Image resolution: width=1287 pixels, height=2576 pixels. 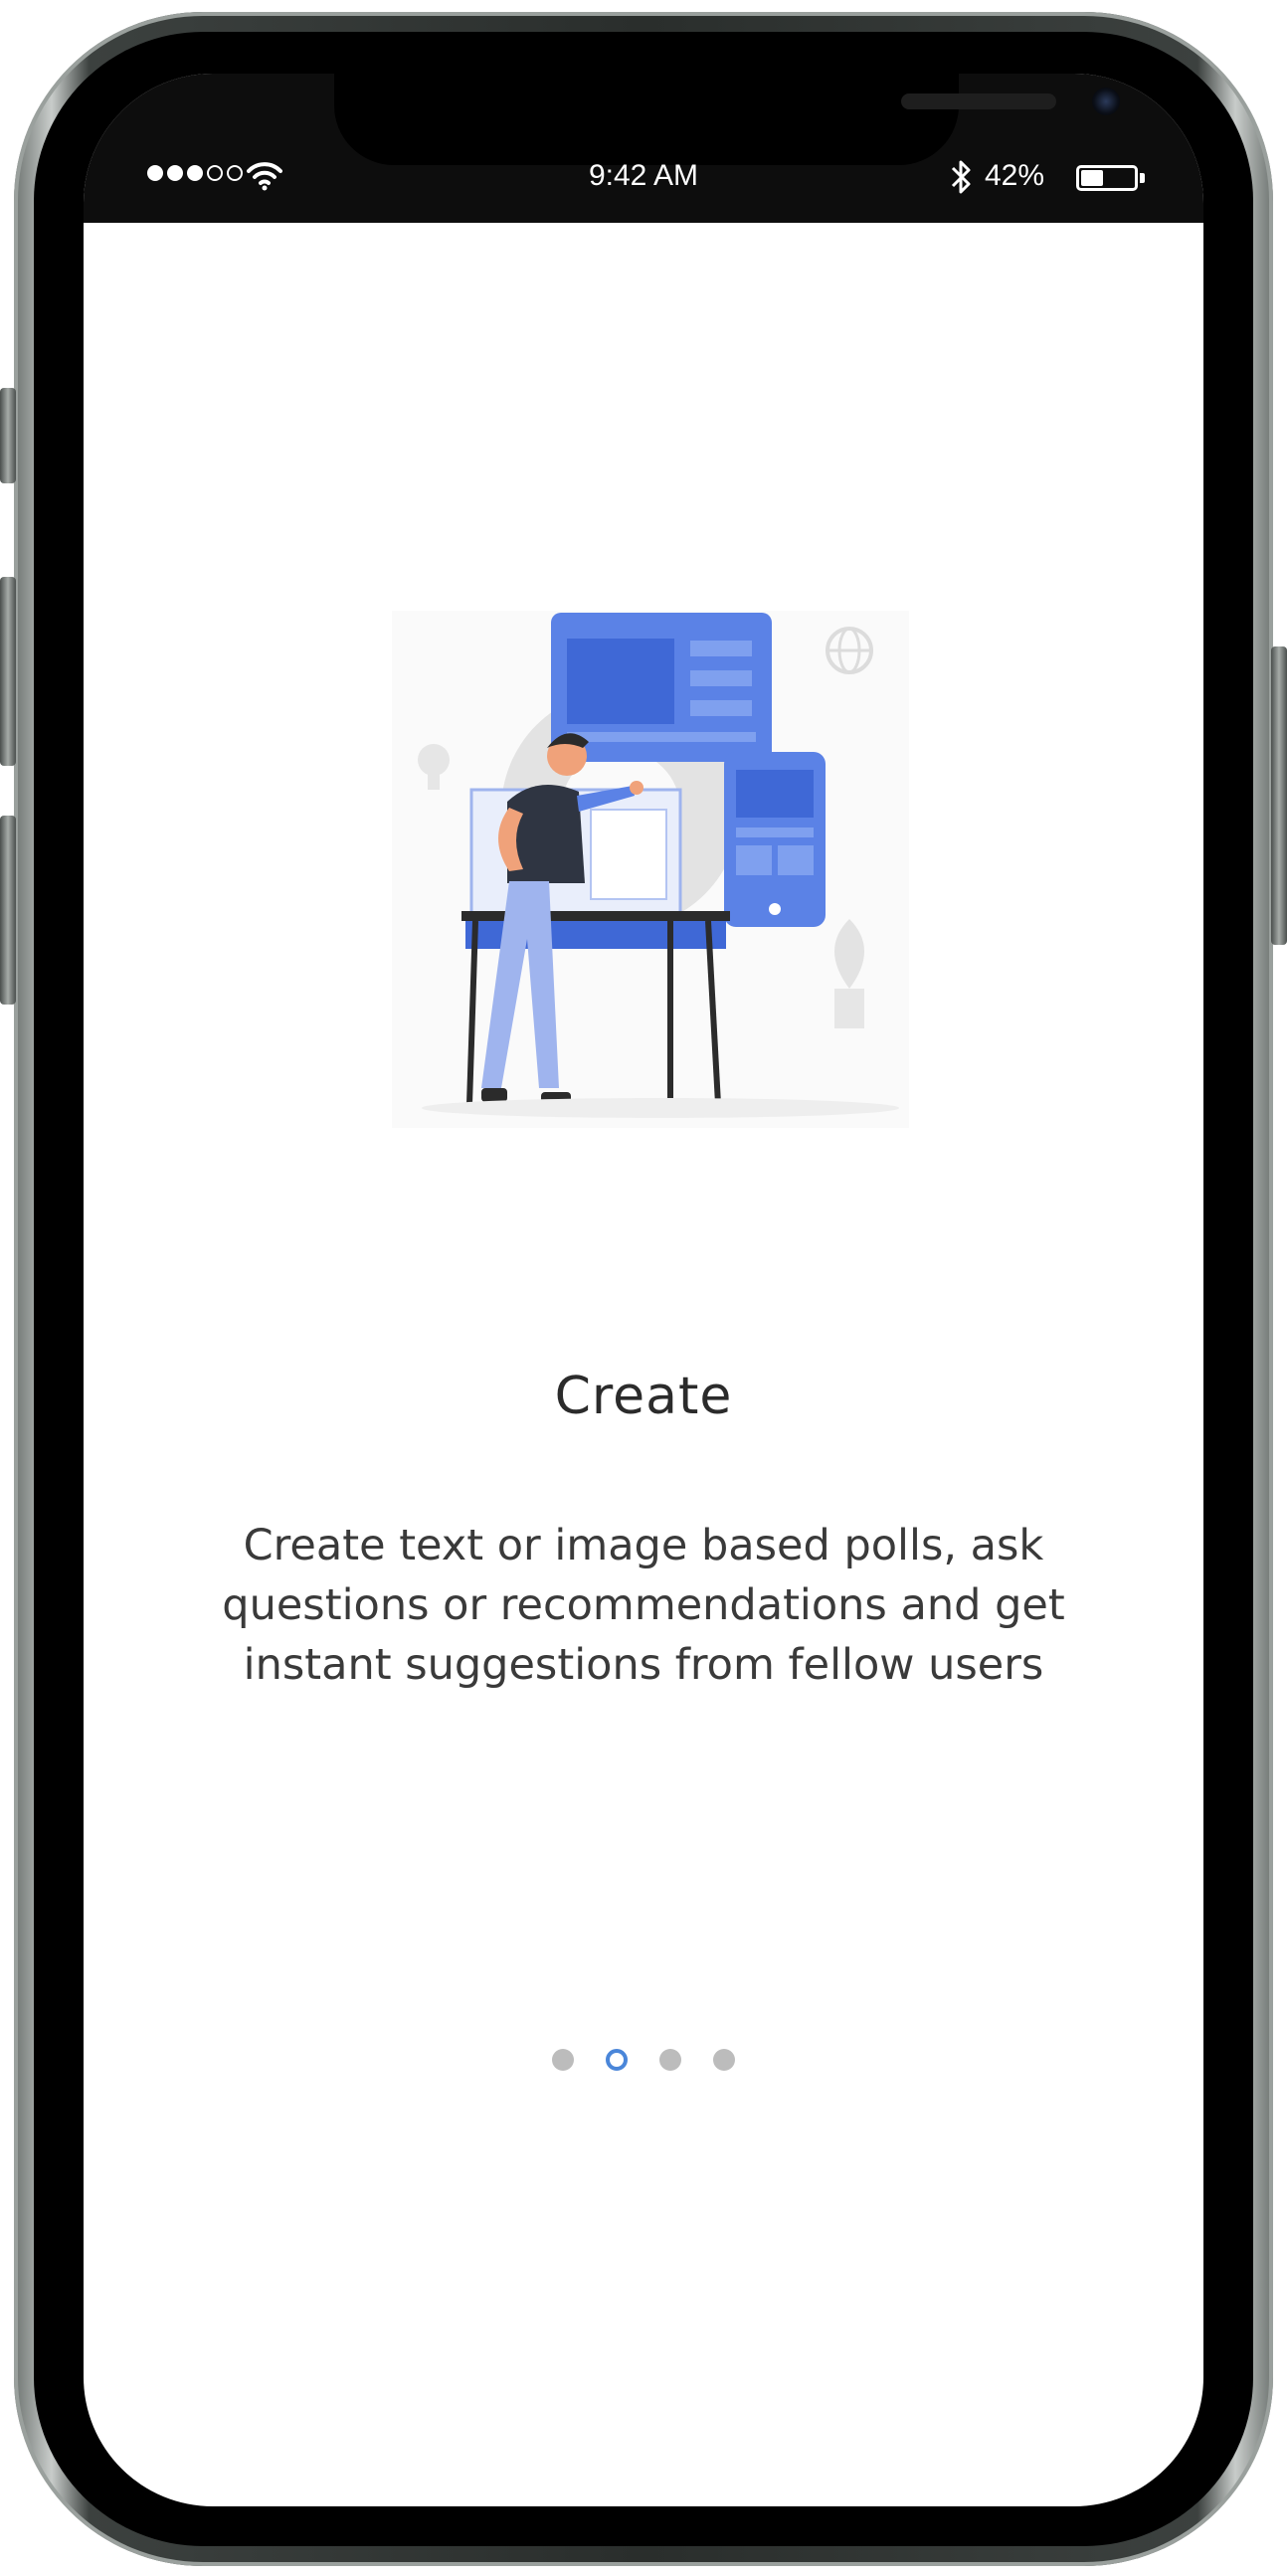 I want to click on battery-icon, so click(x=1107, y=178).